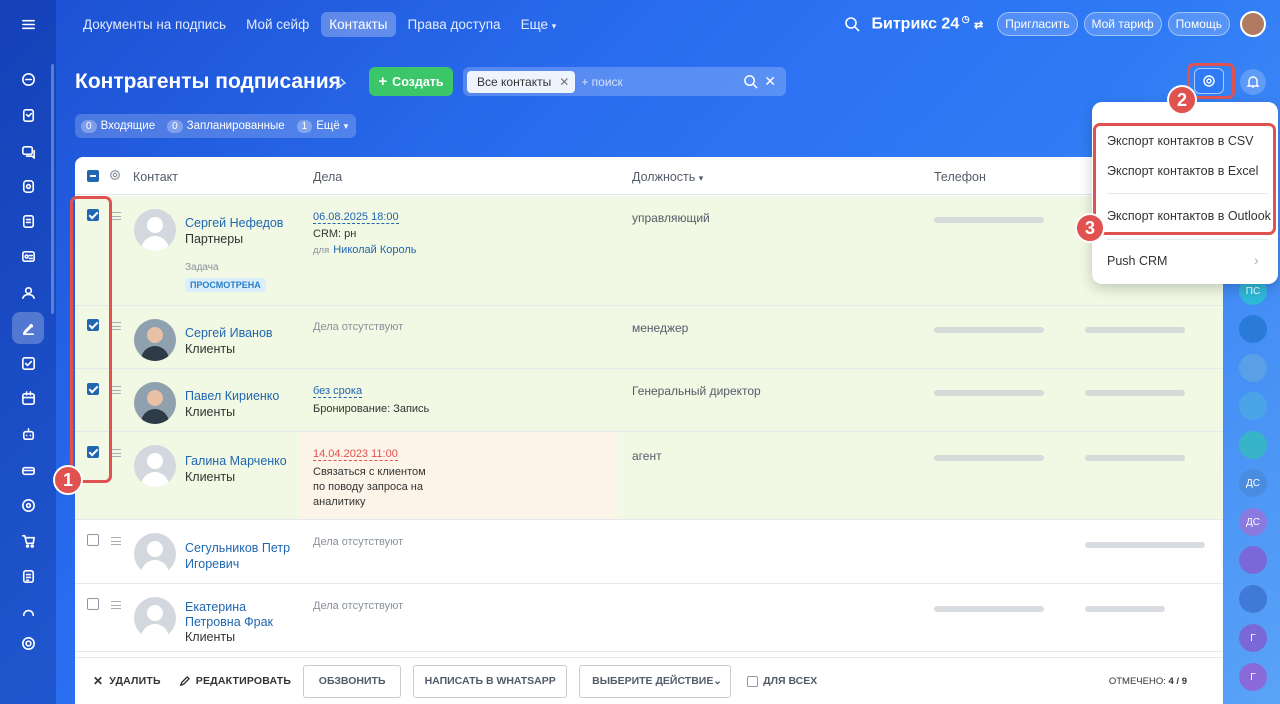 This screenshot has height=704, width=1280. What do you see at coordinates (210, 477) in the screenshot?
I see `contact-type: Клиенты` at bounding box center [210, 477].